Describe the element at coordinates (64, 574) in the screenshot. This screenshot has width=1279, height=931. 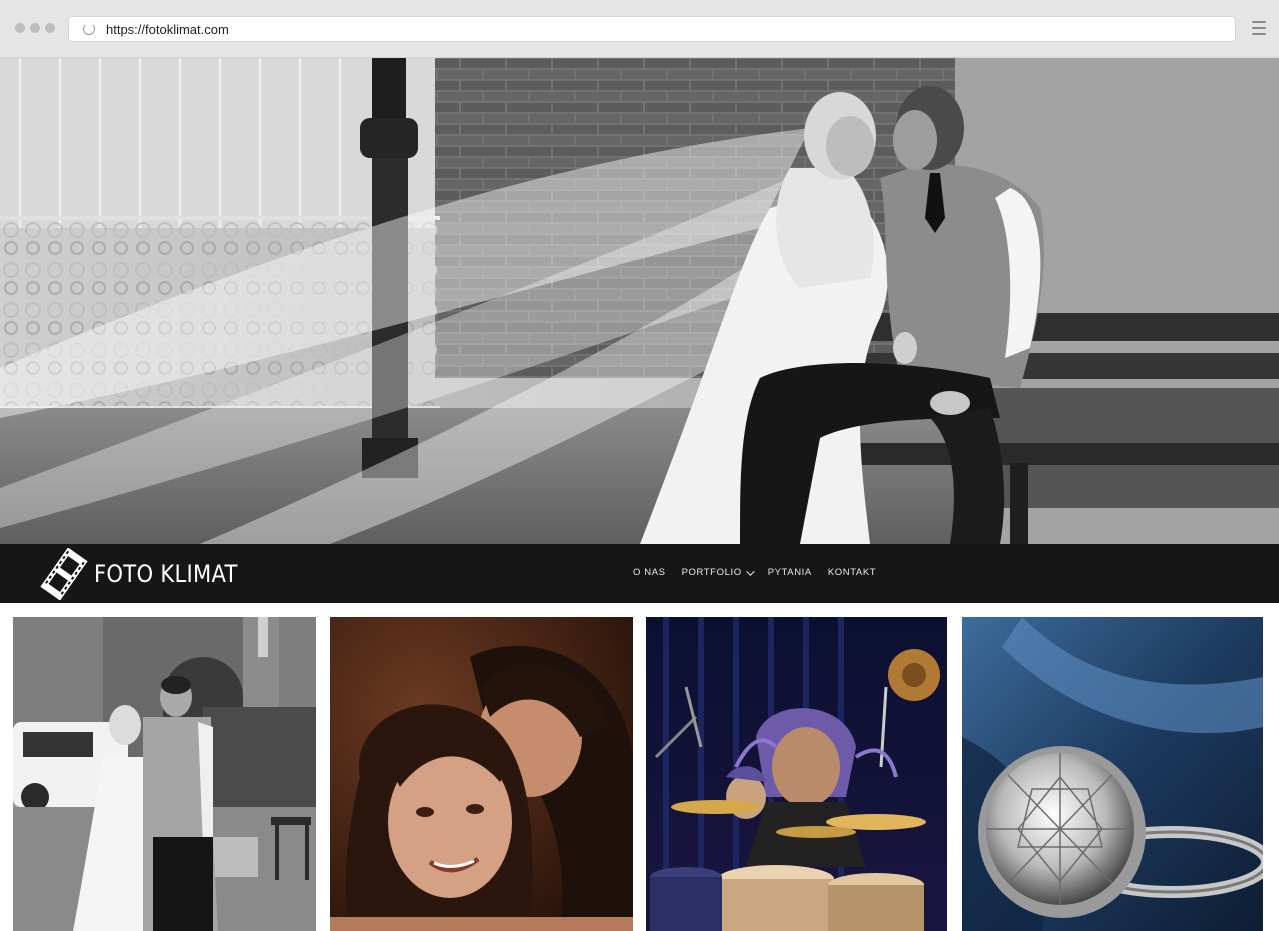
I see `film-strip-logo-icon` at that location.